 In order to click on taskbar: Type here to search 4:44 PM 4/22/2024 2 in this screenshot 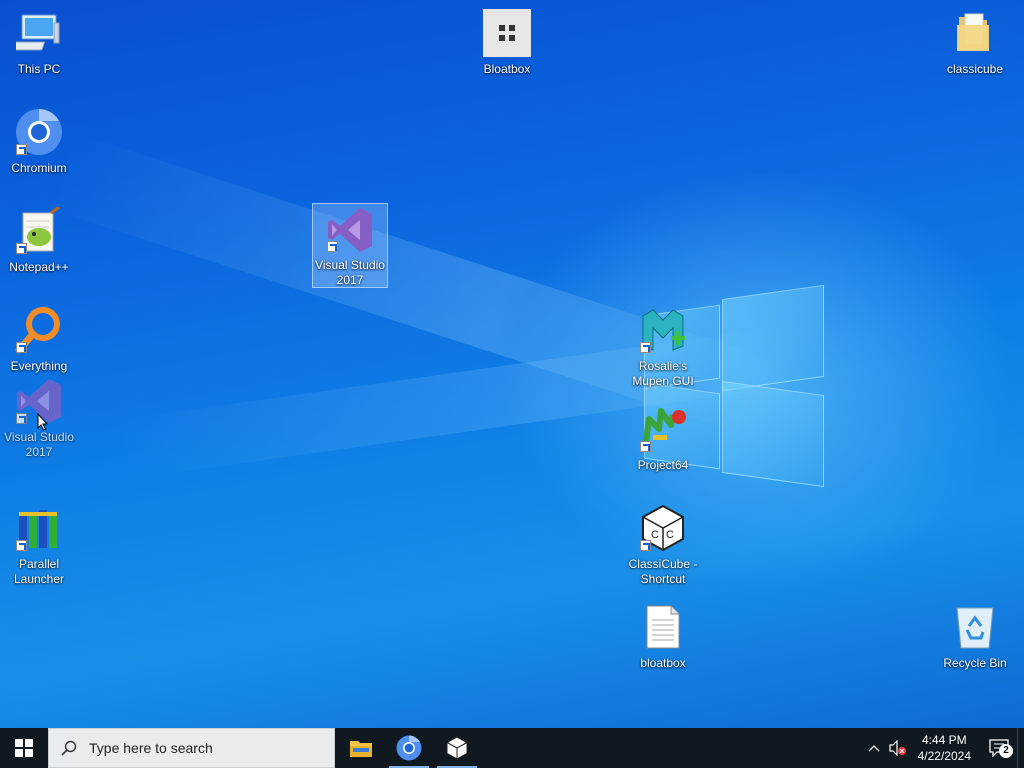, I will do `click(512, 748)`.